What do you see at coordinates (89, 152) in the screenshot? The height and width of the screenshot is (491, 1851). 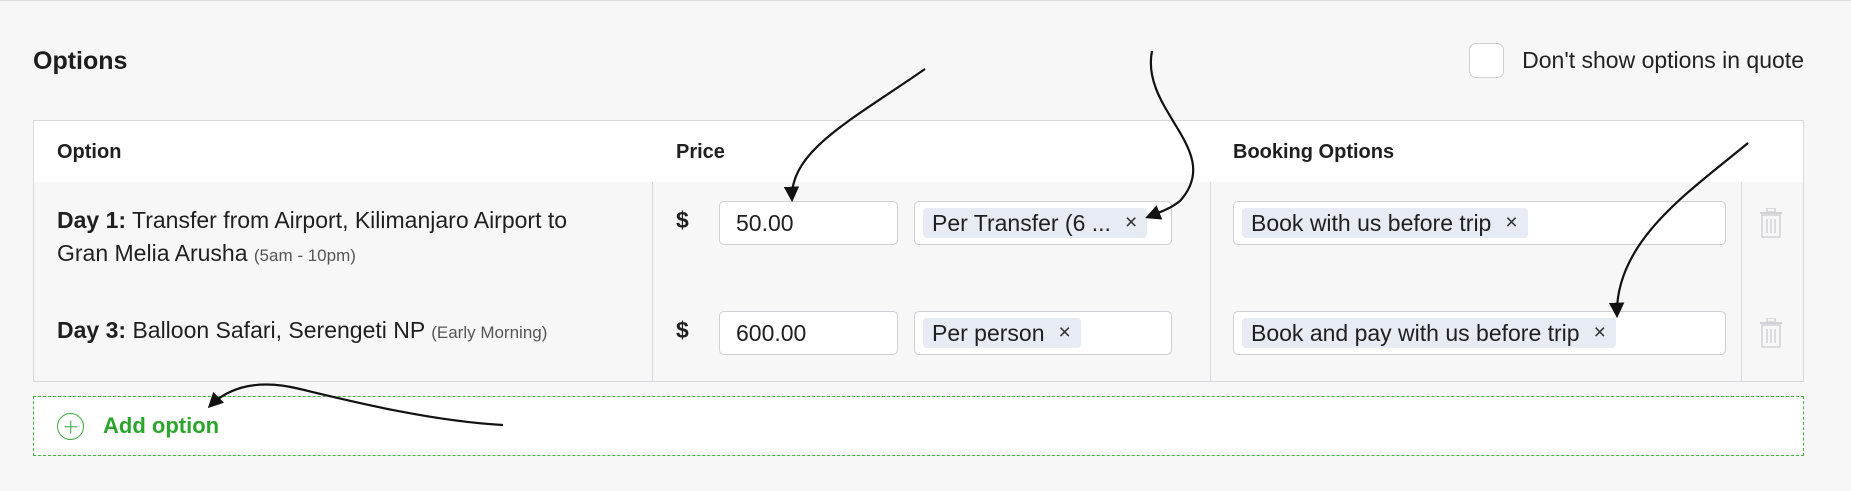 I see `column-header-option: Option` at bounding box center [89, 152].